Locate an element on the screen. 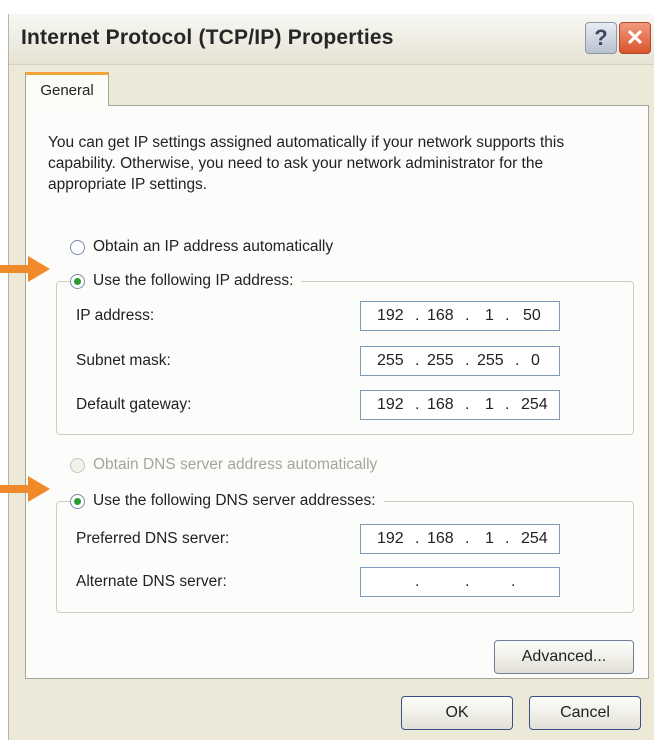  default-gateway-label: Default gateway: is located at coordinates (134, 404).